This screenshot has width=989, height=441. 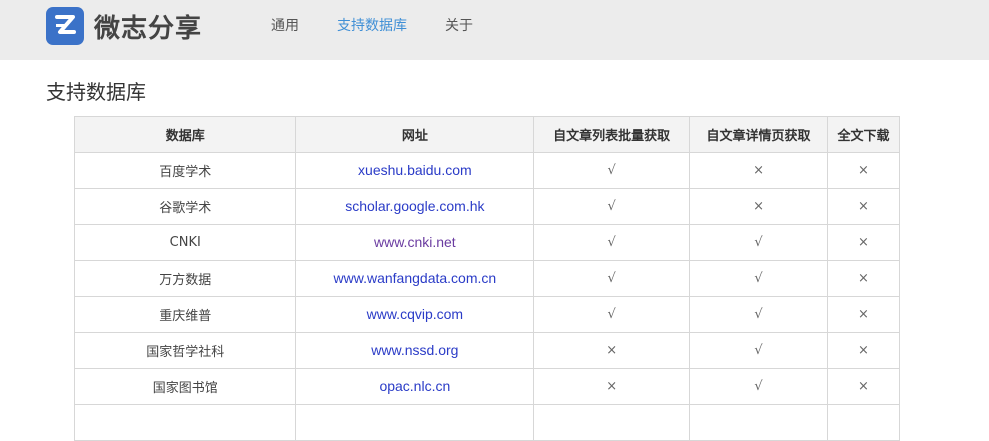 I want to click on url-cell: xueshu.baidu.com, so click(x=415, y=170).